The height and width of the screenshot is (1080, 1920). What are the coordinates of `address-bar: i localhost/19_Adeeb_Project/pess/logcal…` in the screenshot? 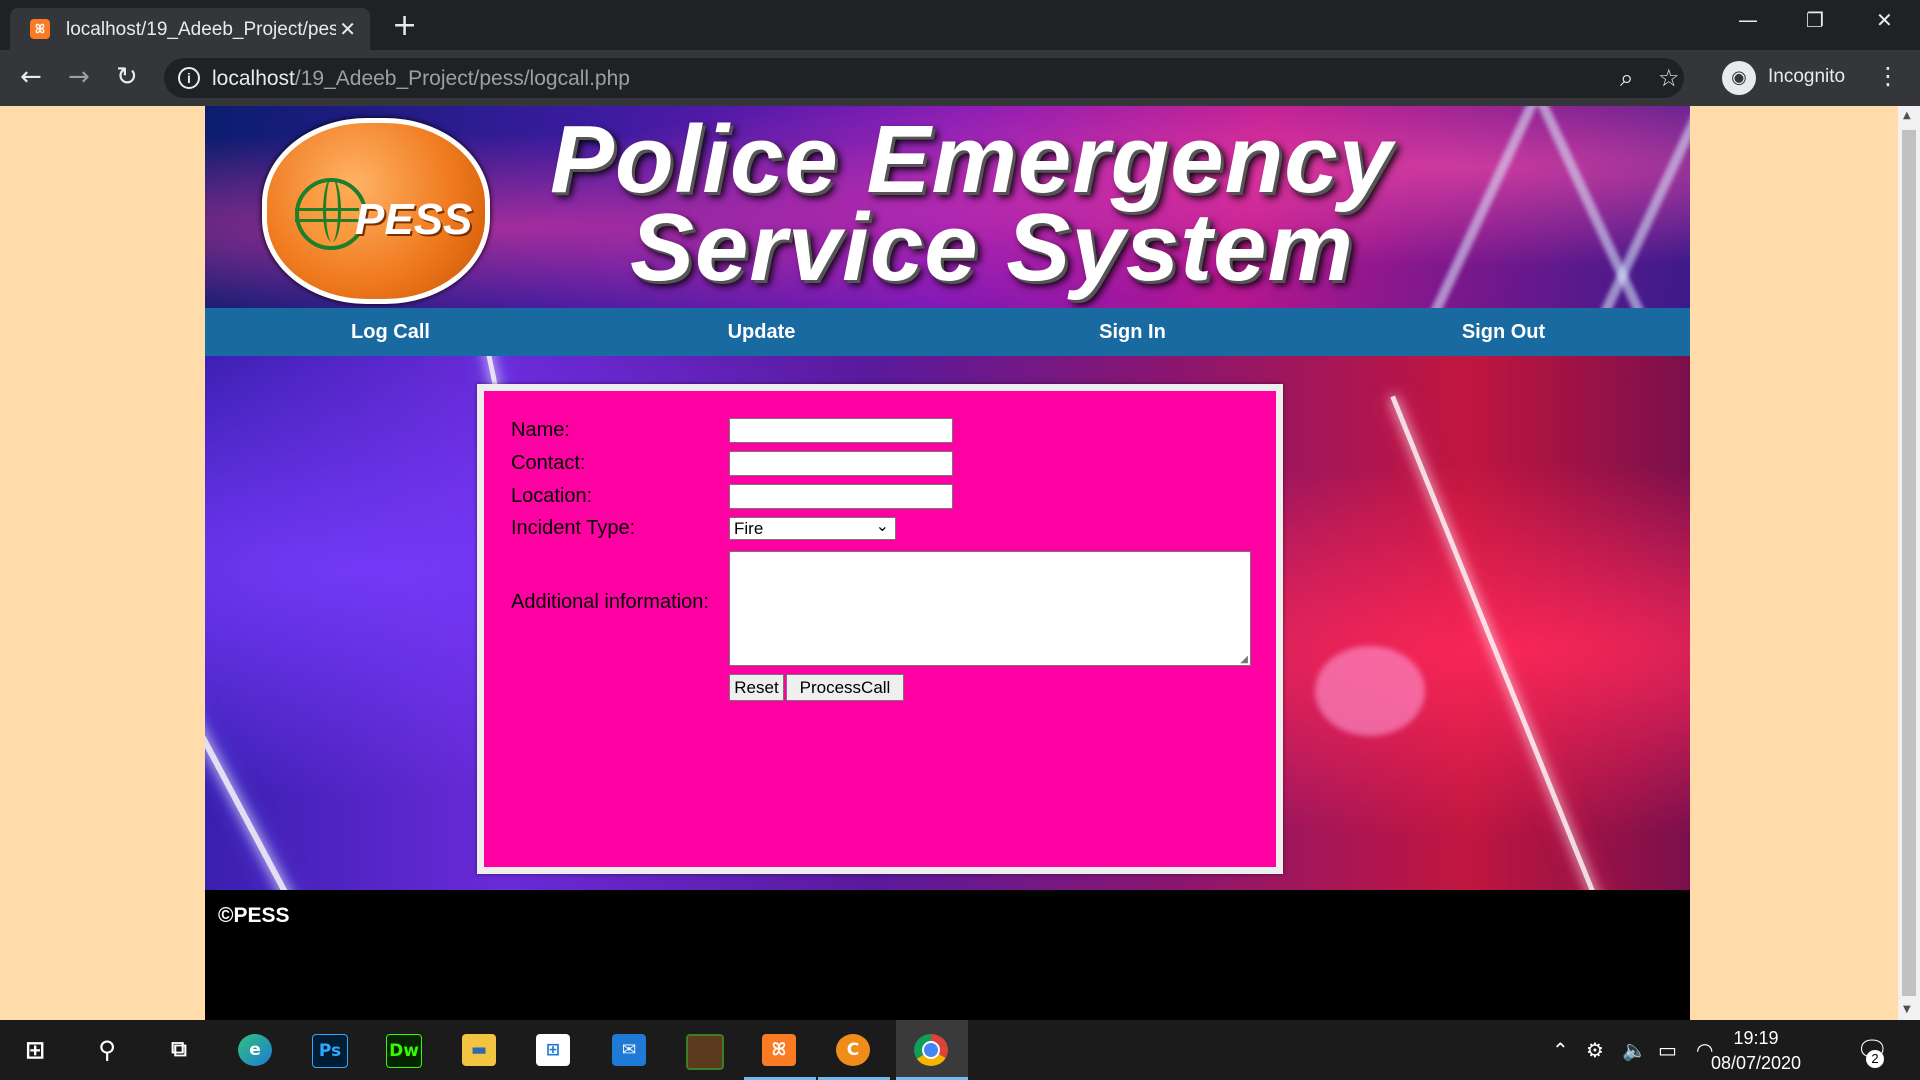 It's located at (924, 78).